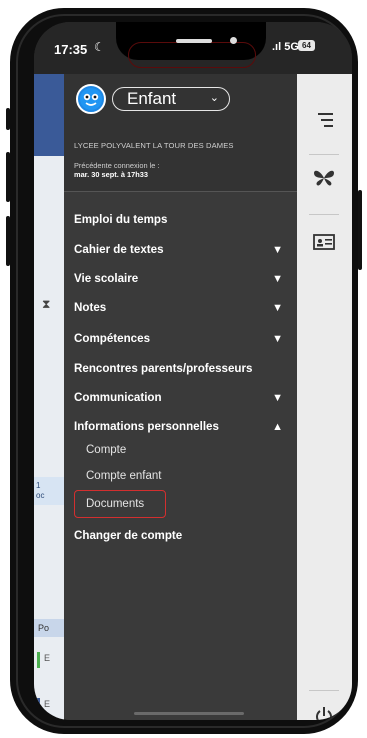 The width and height of the screenshot is (367, 738). I want to click on menu-item-informations-personnelles: Informations personnelles ▲, so click(180, 427).